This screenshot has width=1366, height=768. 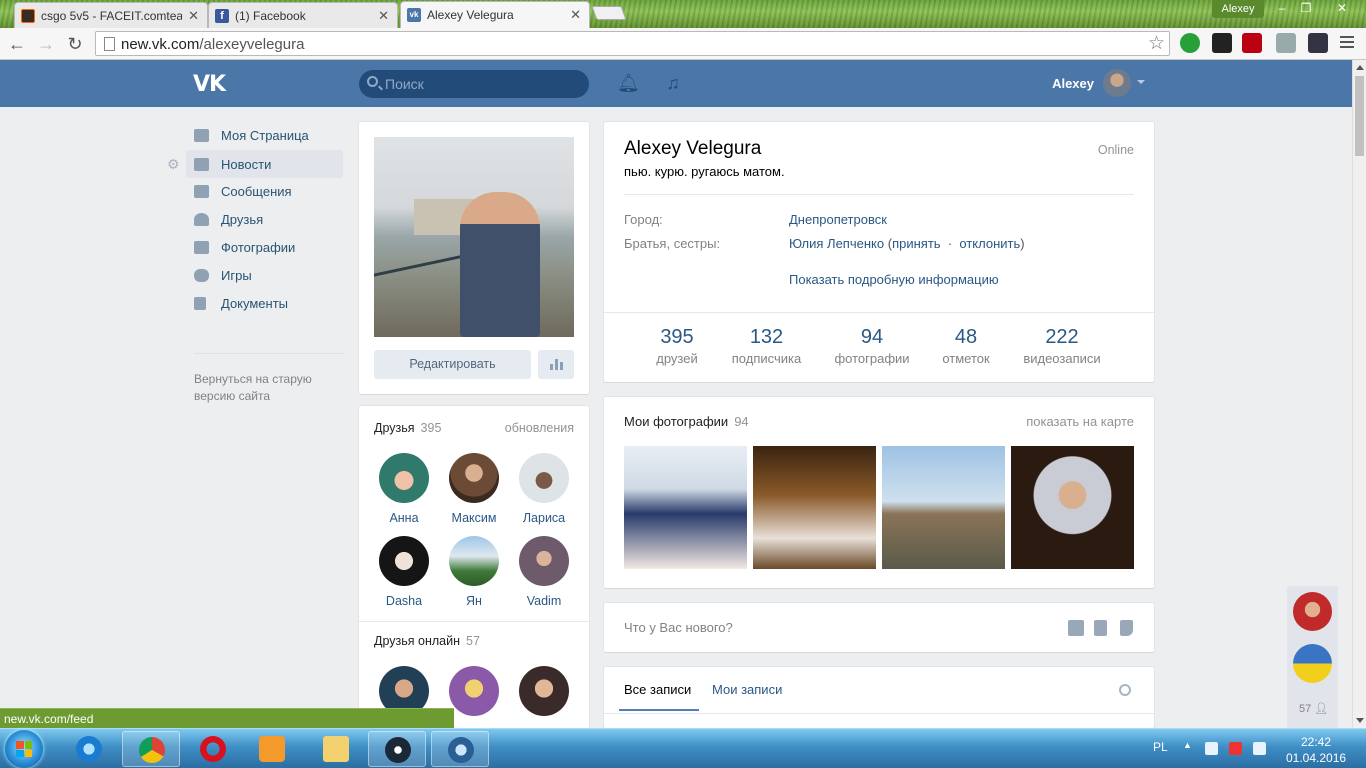 I want to click on extension-green-icon, so click(x=1190, y=43).